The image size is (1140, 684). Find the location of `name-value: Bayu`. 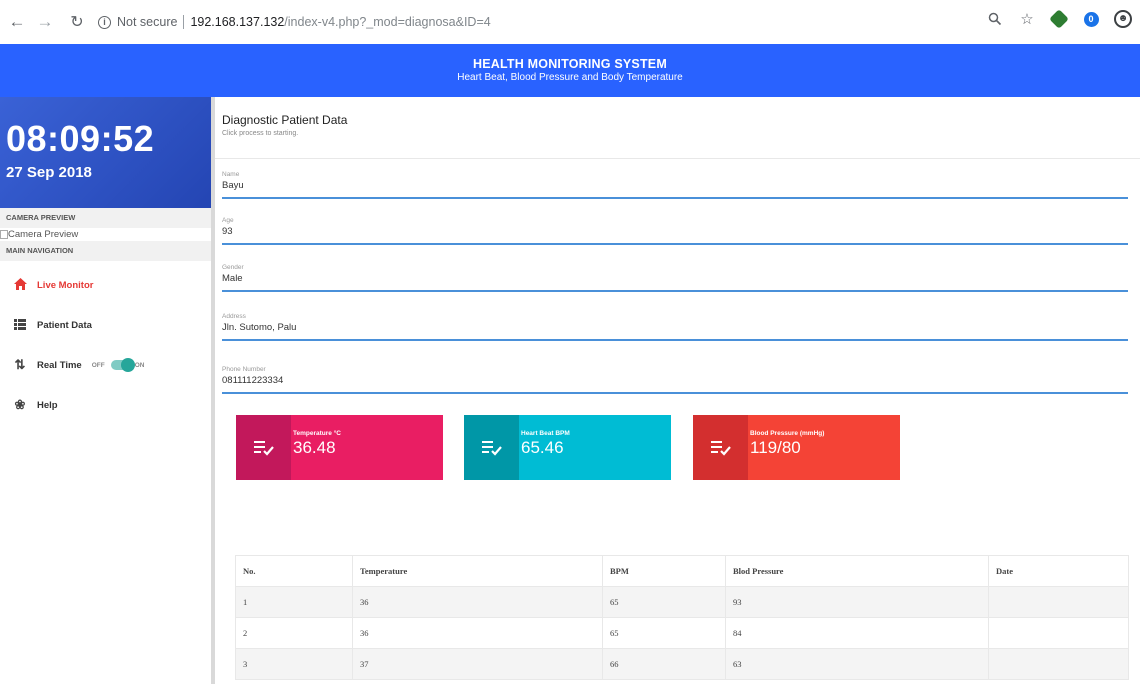

name-value: Bayu is located at coordinates (233, 185).